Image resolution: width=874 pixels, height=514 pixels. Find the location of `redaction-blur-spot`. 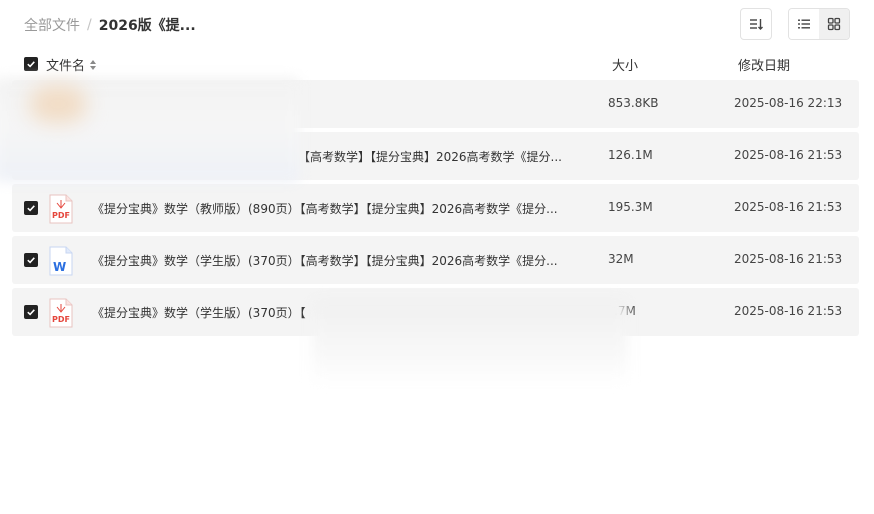

redaction-blur-spot is located at coordinates (58, 104).